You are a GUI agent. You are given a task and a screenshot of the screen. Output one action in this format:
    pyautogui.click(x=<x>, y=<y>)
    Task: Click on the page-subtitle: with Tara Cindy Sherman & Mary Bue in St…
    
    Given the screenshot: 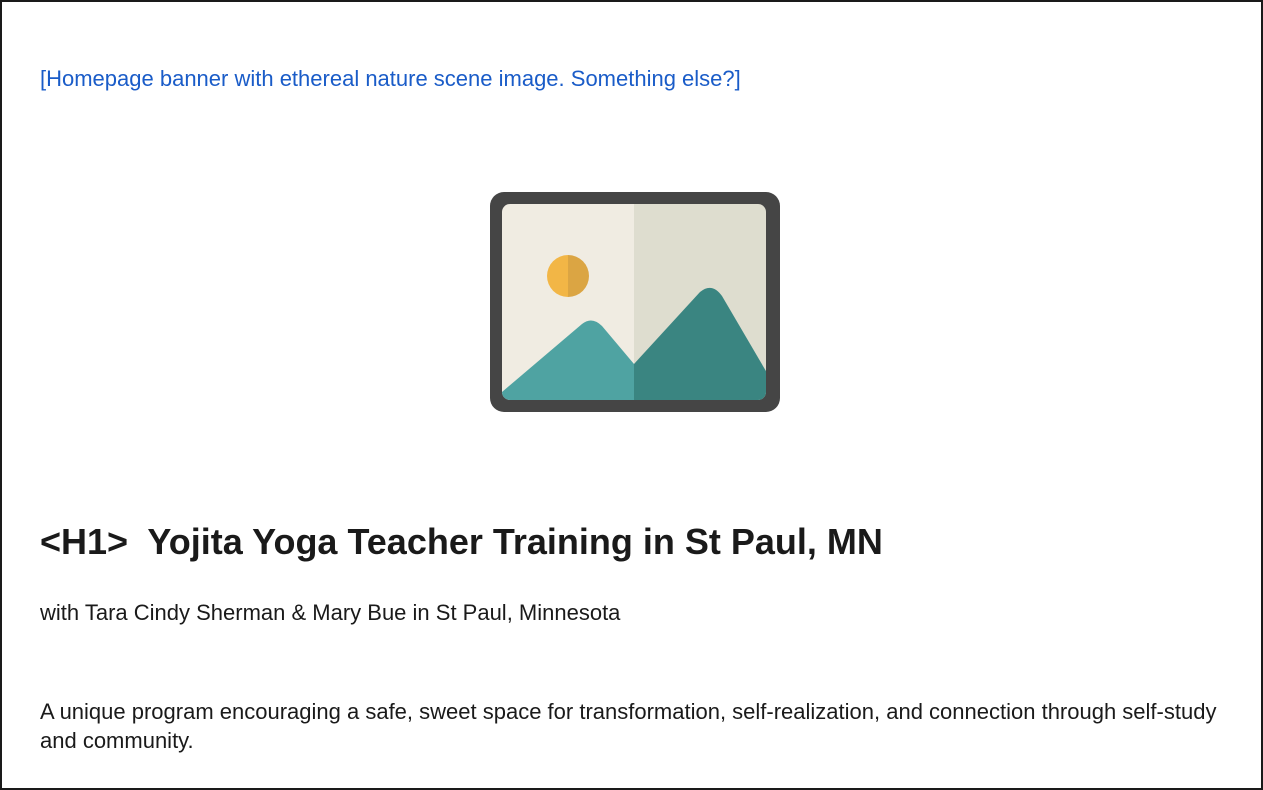 What is the action you would take?
    pyautogui.click(x=330, y=612)
    